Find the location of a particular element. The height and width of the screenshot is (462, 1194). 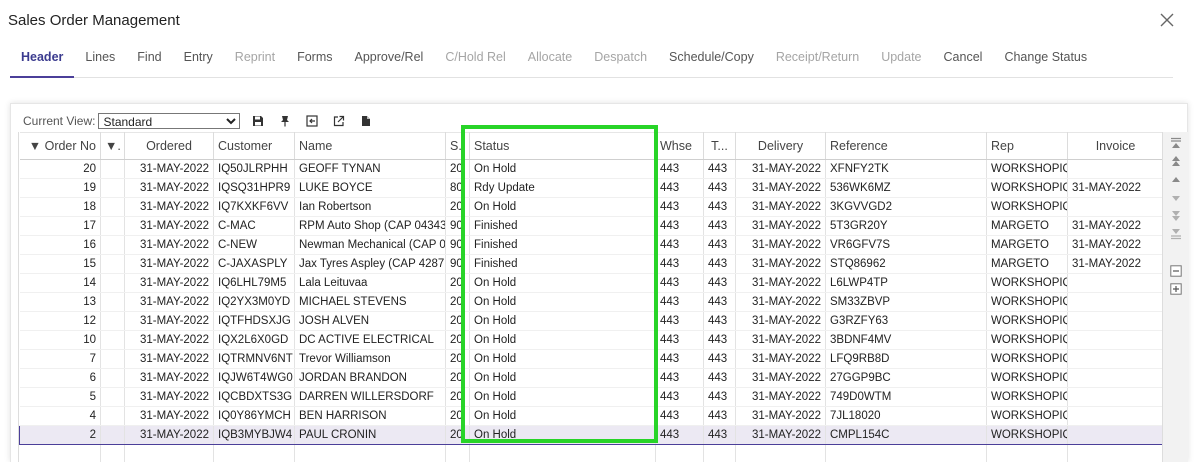

line-down-icon is located at coordinates (1176, 198).